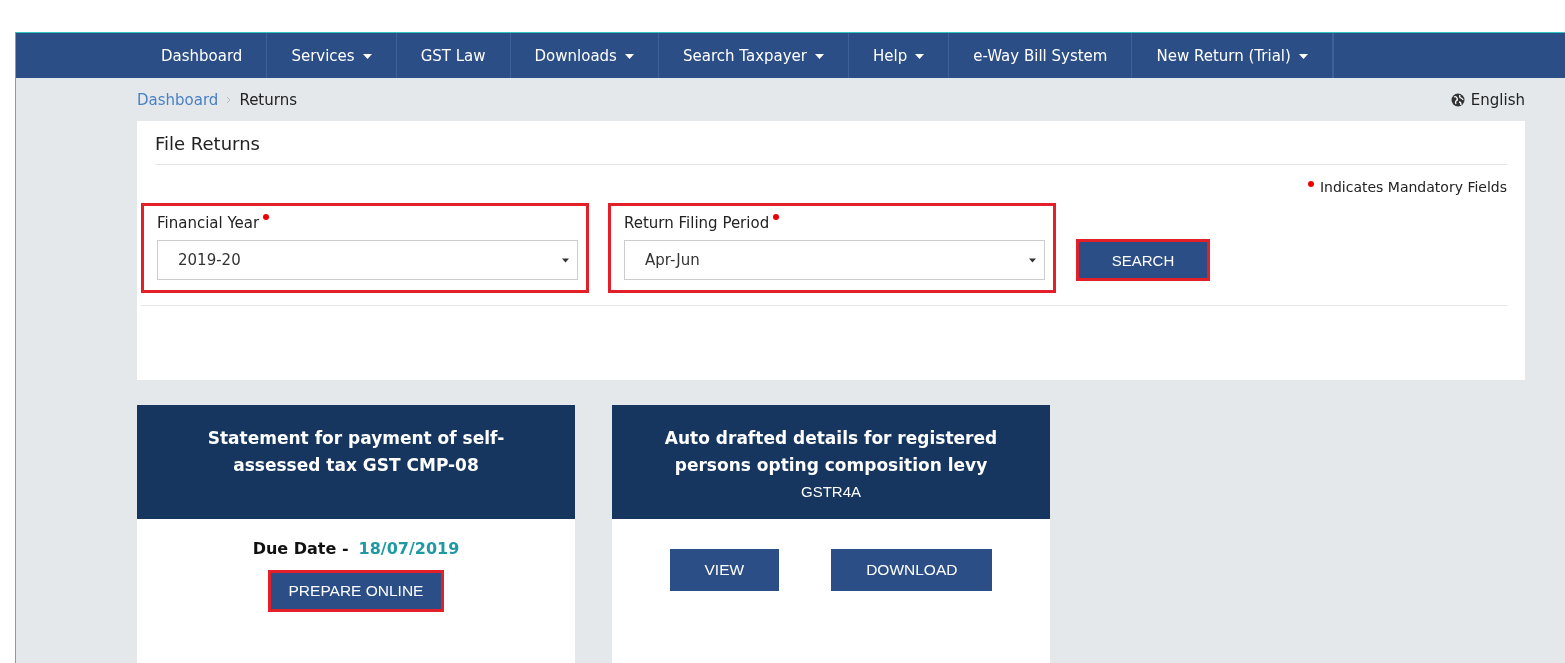 This screenshot has width=1565, height=663. Describe the element at coordinates (899, 55) in the screenshot. I see `nav-item: Help` at that location.